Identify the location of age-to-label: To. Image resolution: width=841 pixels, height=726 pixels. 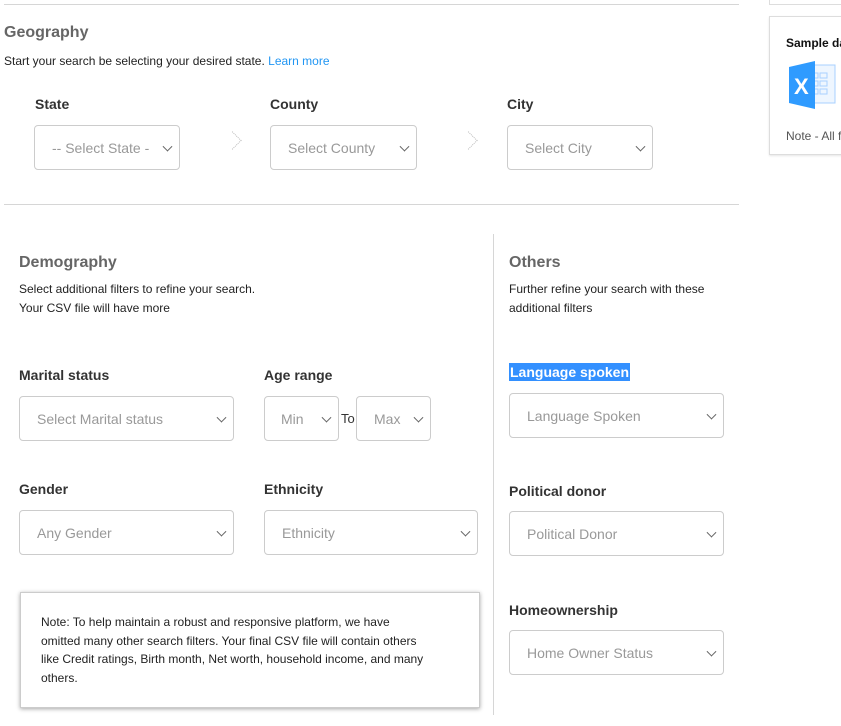
(348, 418).